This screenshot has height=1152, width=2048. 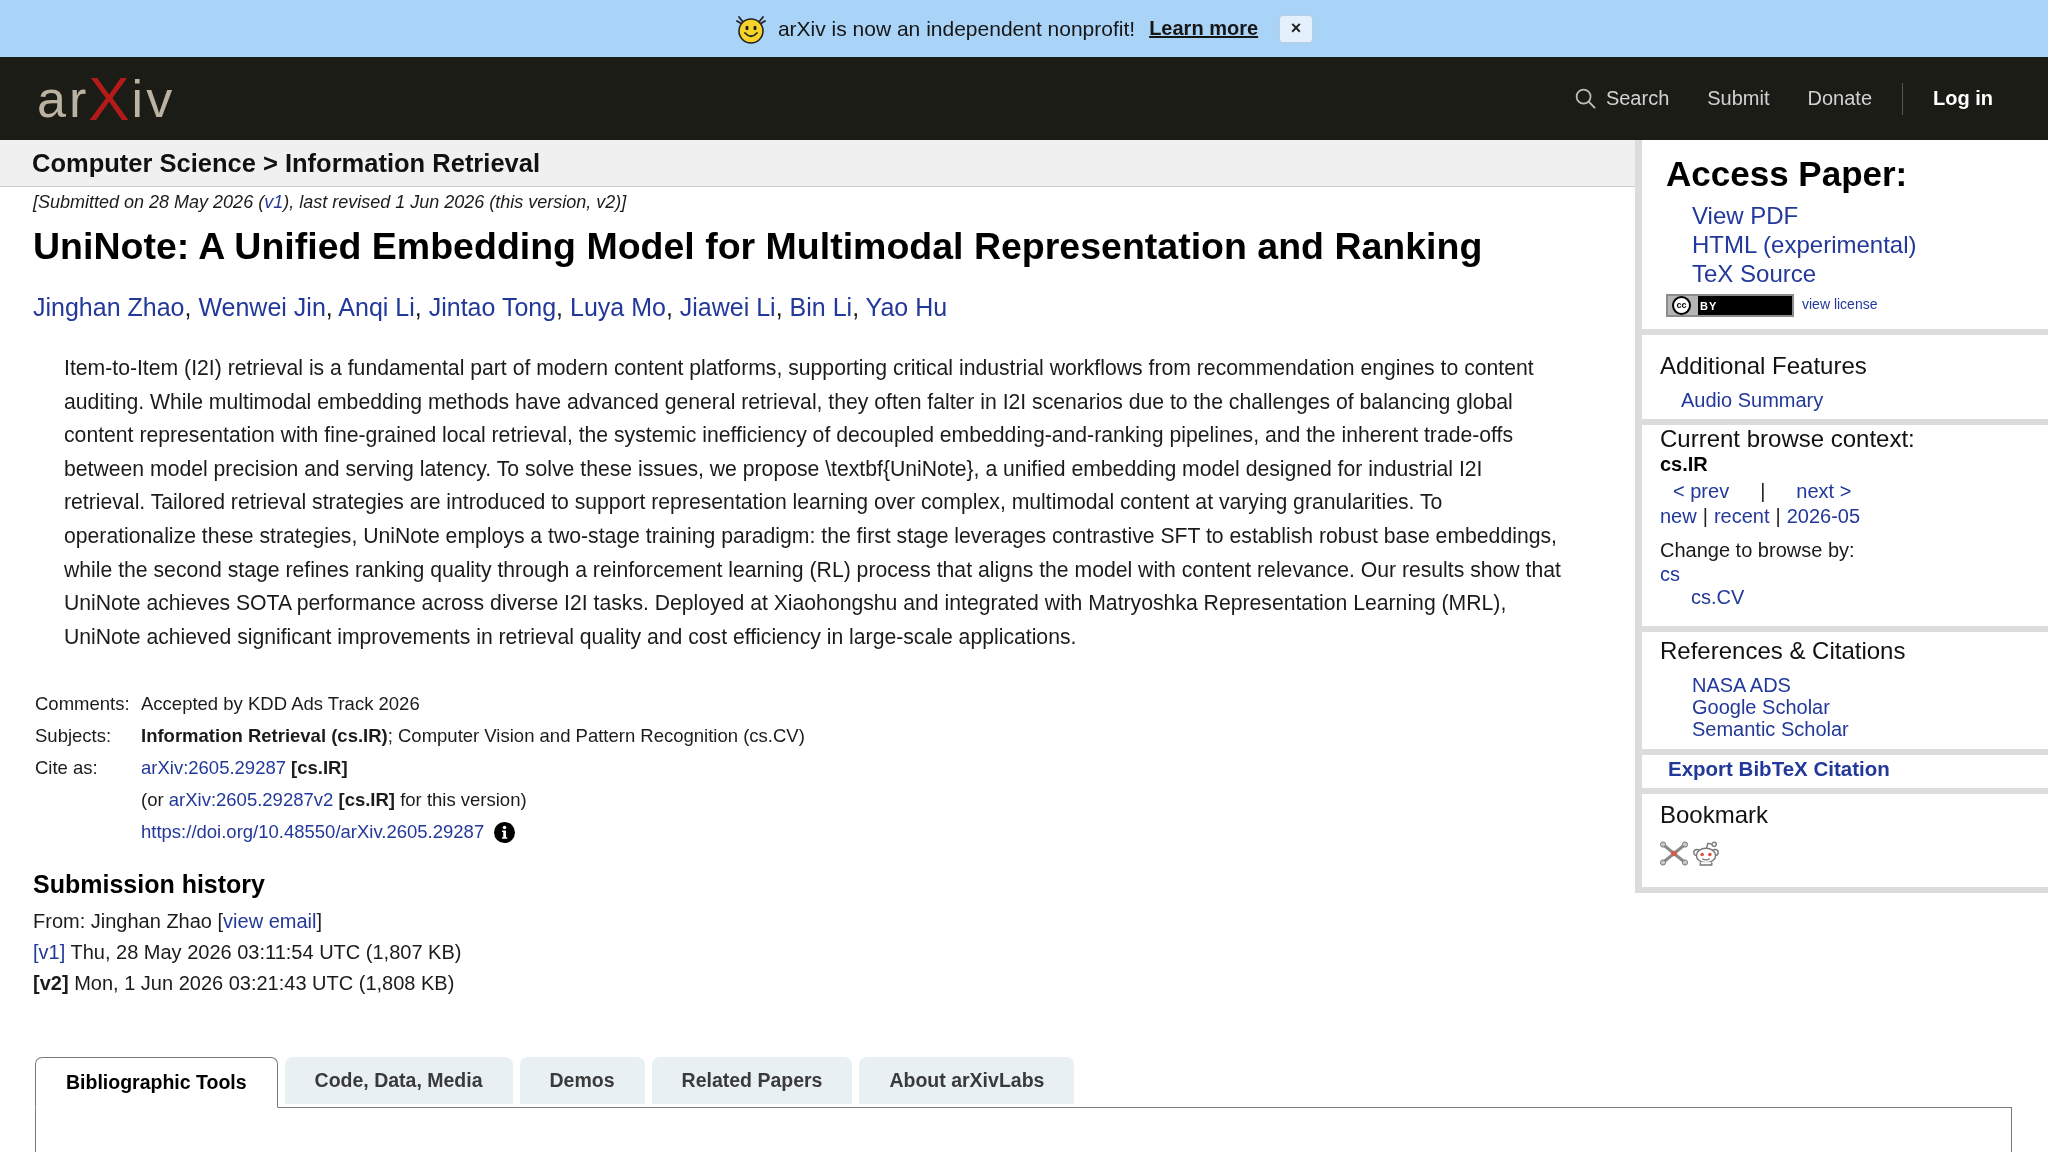 What do you see at coordinates (505, 832) in the screenshot?
I see `info-icon` at bounding box center [505, 832].